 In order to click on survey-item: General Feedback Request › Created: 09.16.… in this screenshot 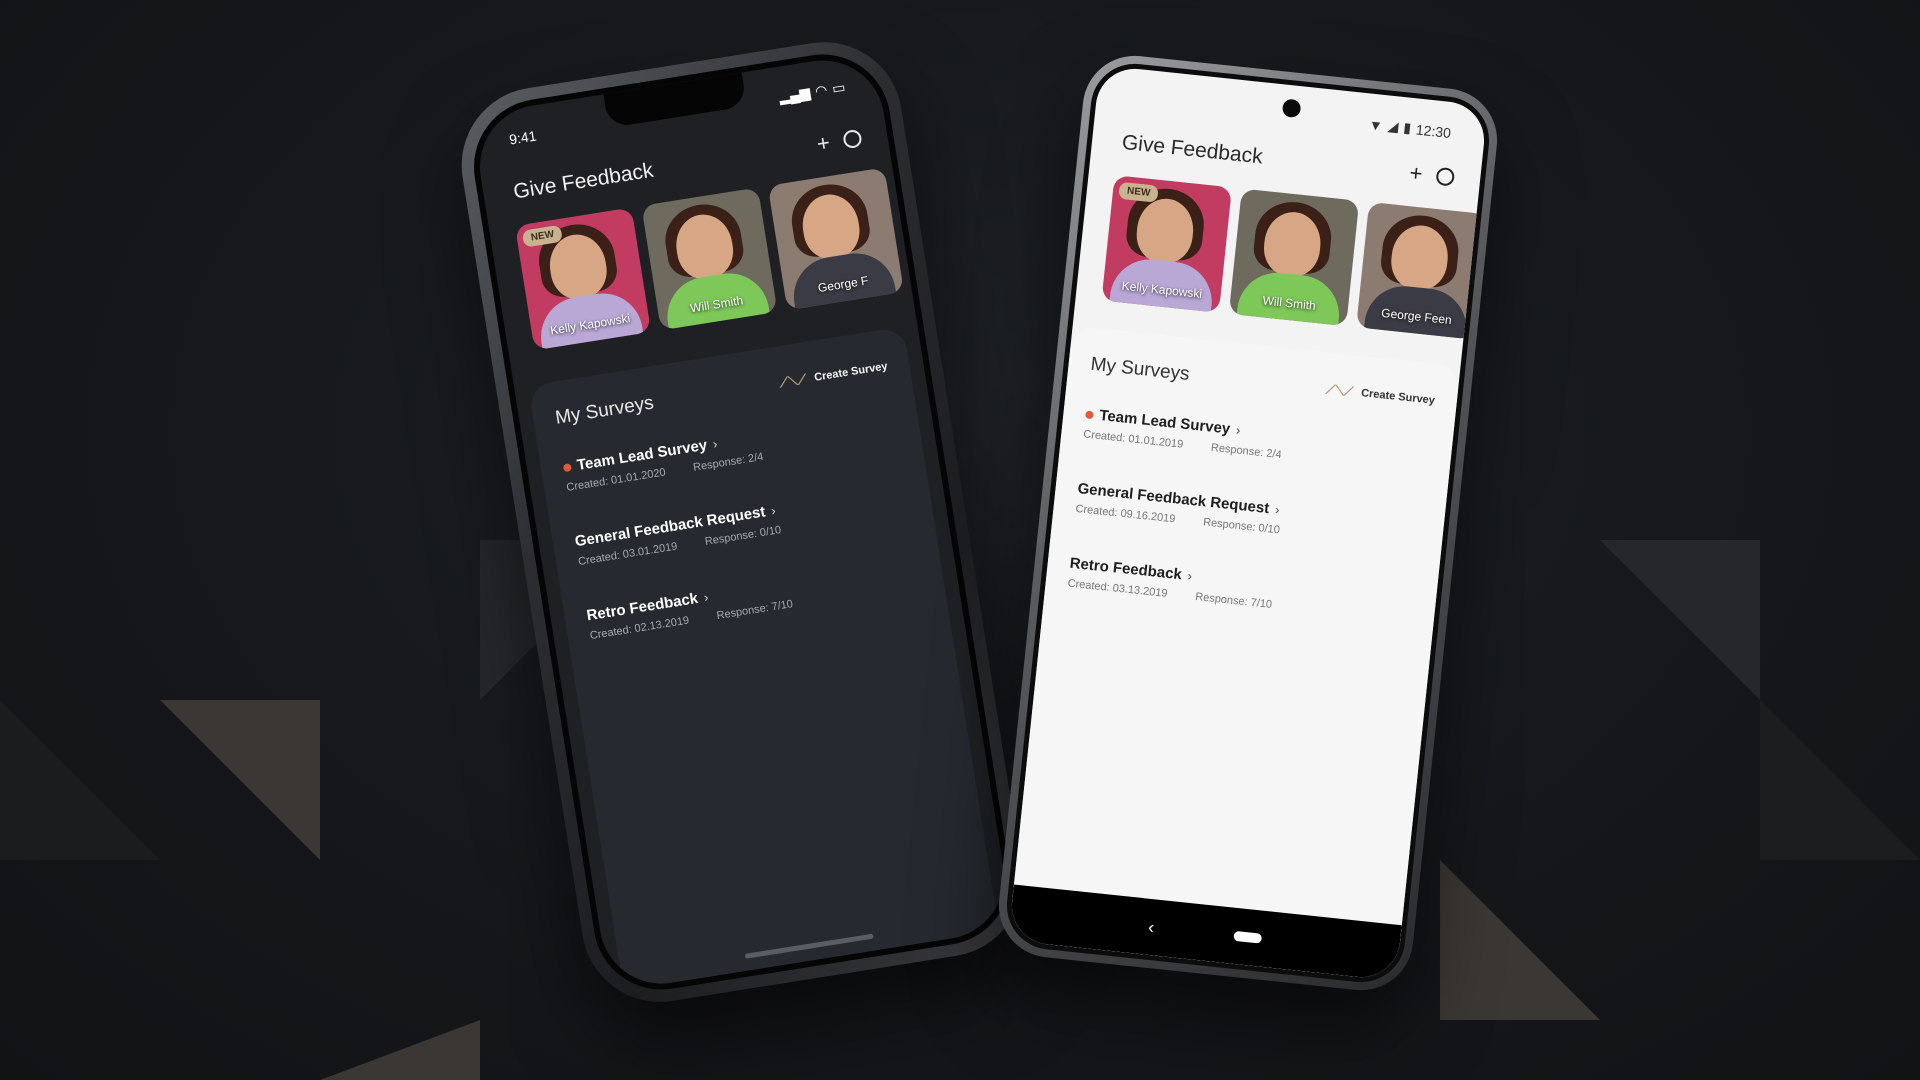, I will do `click(1249, 515)`.